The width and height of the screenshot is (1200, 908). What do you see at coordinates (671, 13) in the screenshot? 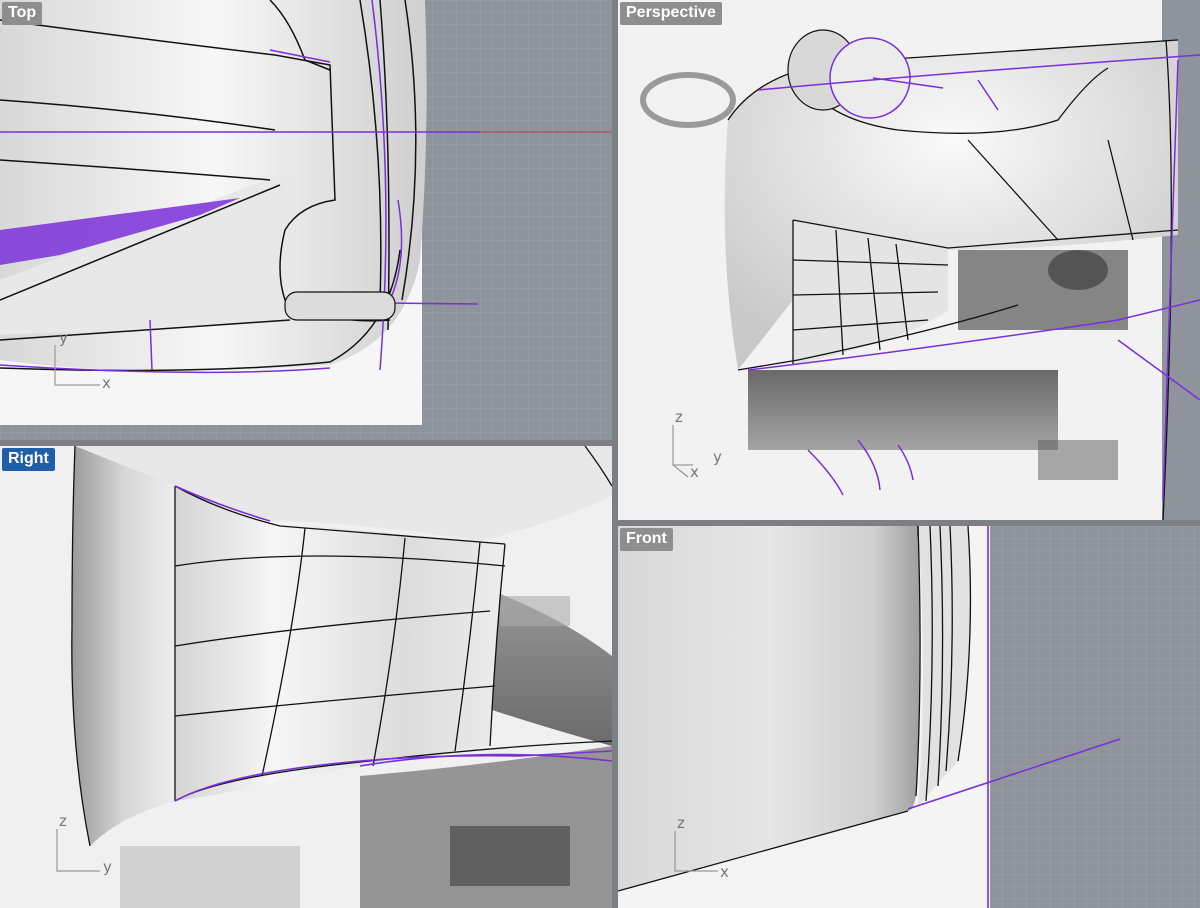
I see `viewport-label-perspective: Perspective` at bounding box center [671, 13].